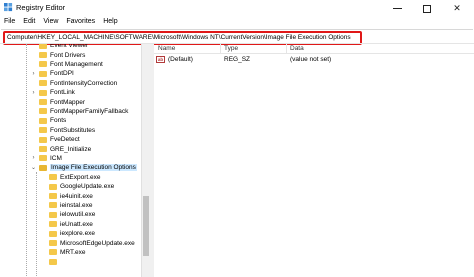 This screenshot has height=277, width=474. I want to click on menu-bar: File Edit View Favorites Help, so click(237, 23).